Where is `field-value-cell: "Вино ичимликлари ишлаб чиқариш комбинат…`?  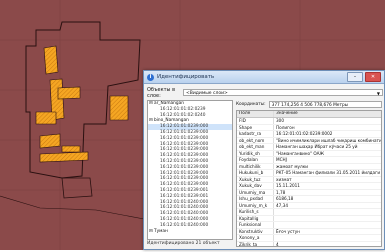 field-value-cell: "Вино ичимликлари ишлаб чиқариш комбинат… is located at coordinates (328, 140).